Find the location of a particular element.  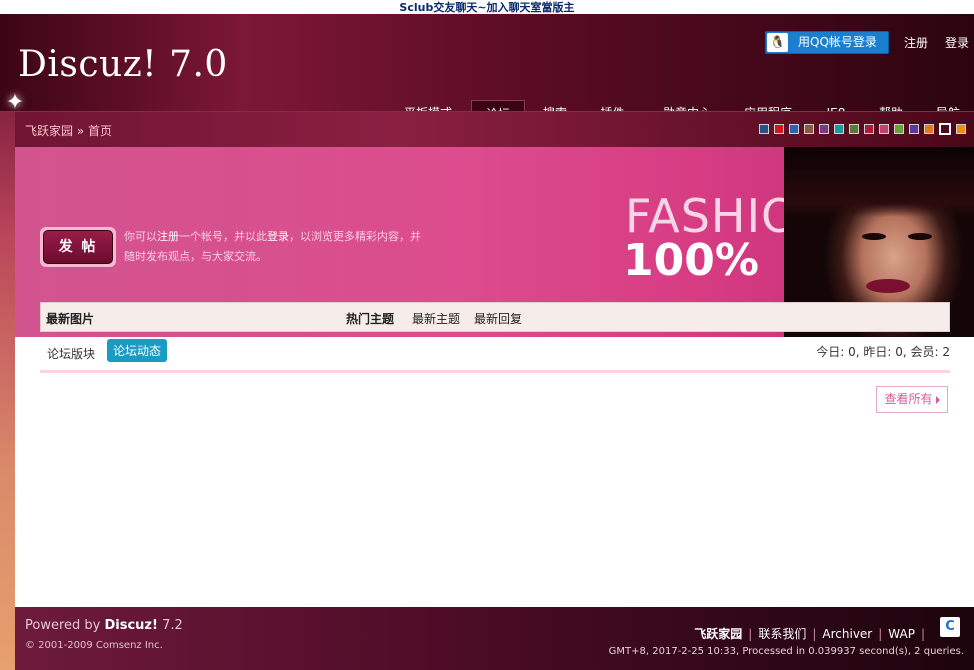

view-all-label: 查看所有 is located at coordinates (908, 399).